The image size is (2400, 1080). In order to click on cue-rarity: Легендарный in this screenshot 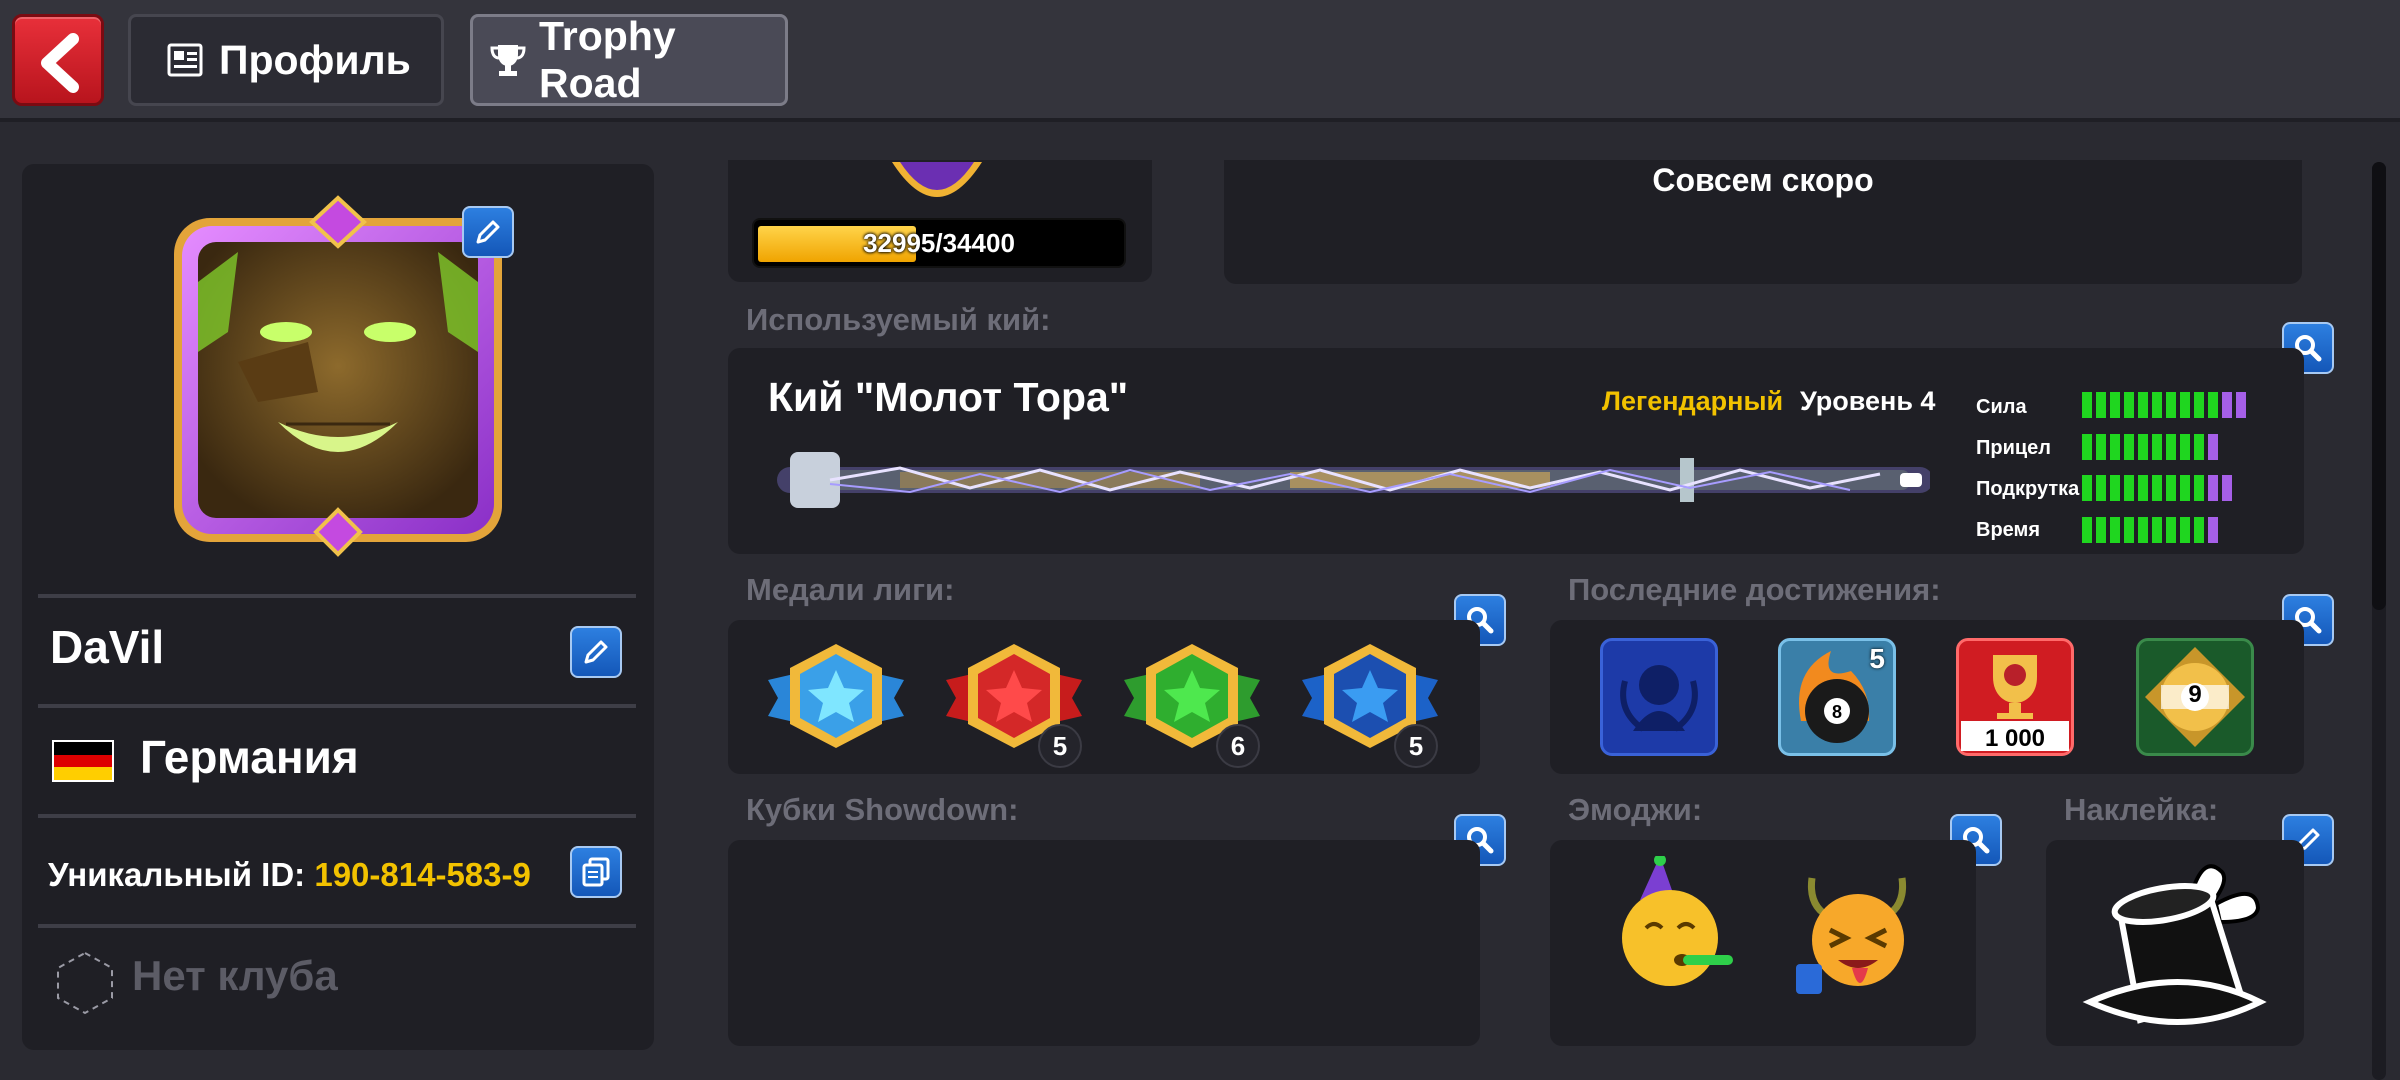, I will do `click(1693, 401)`.